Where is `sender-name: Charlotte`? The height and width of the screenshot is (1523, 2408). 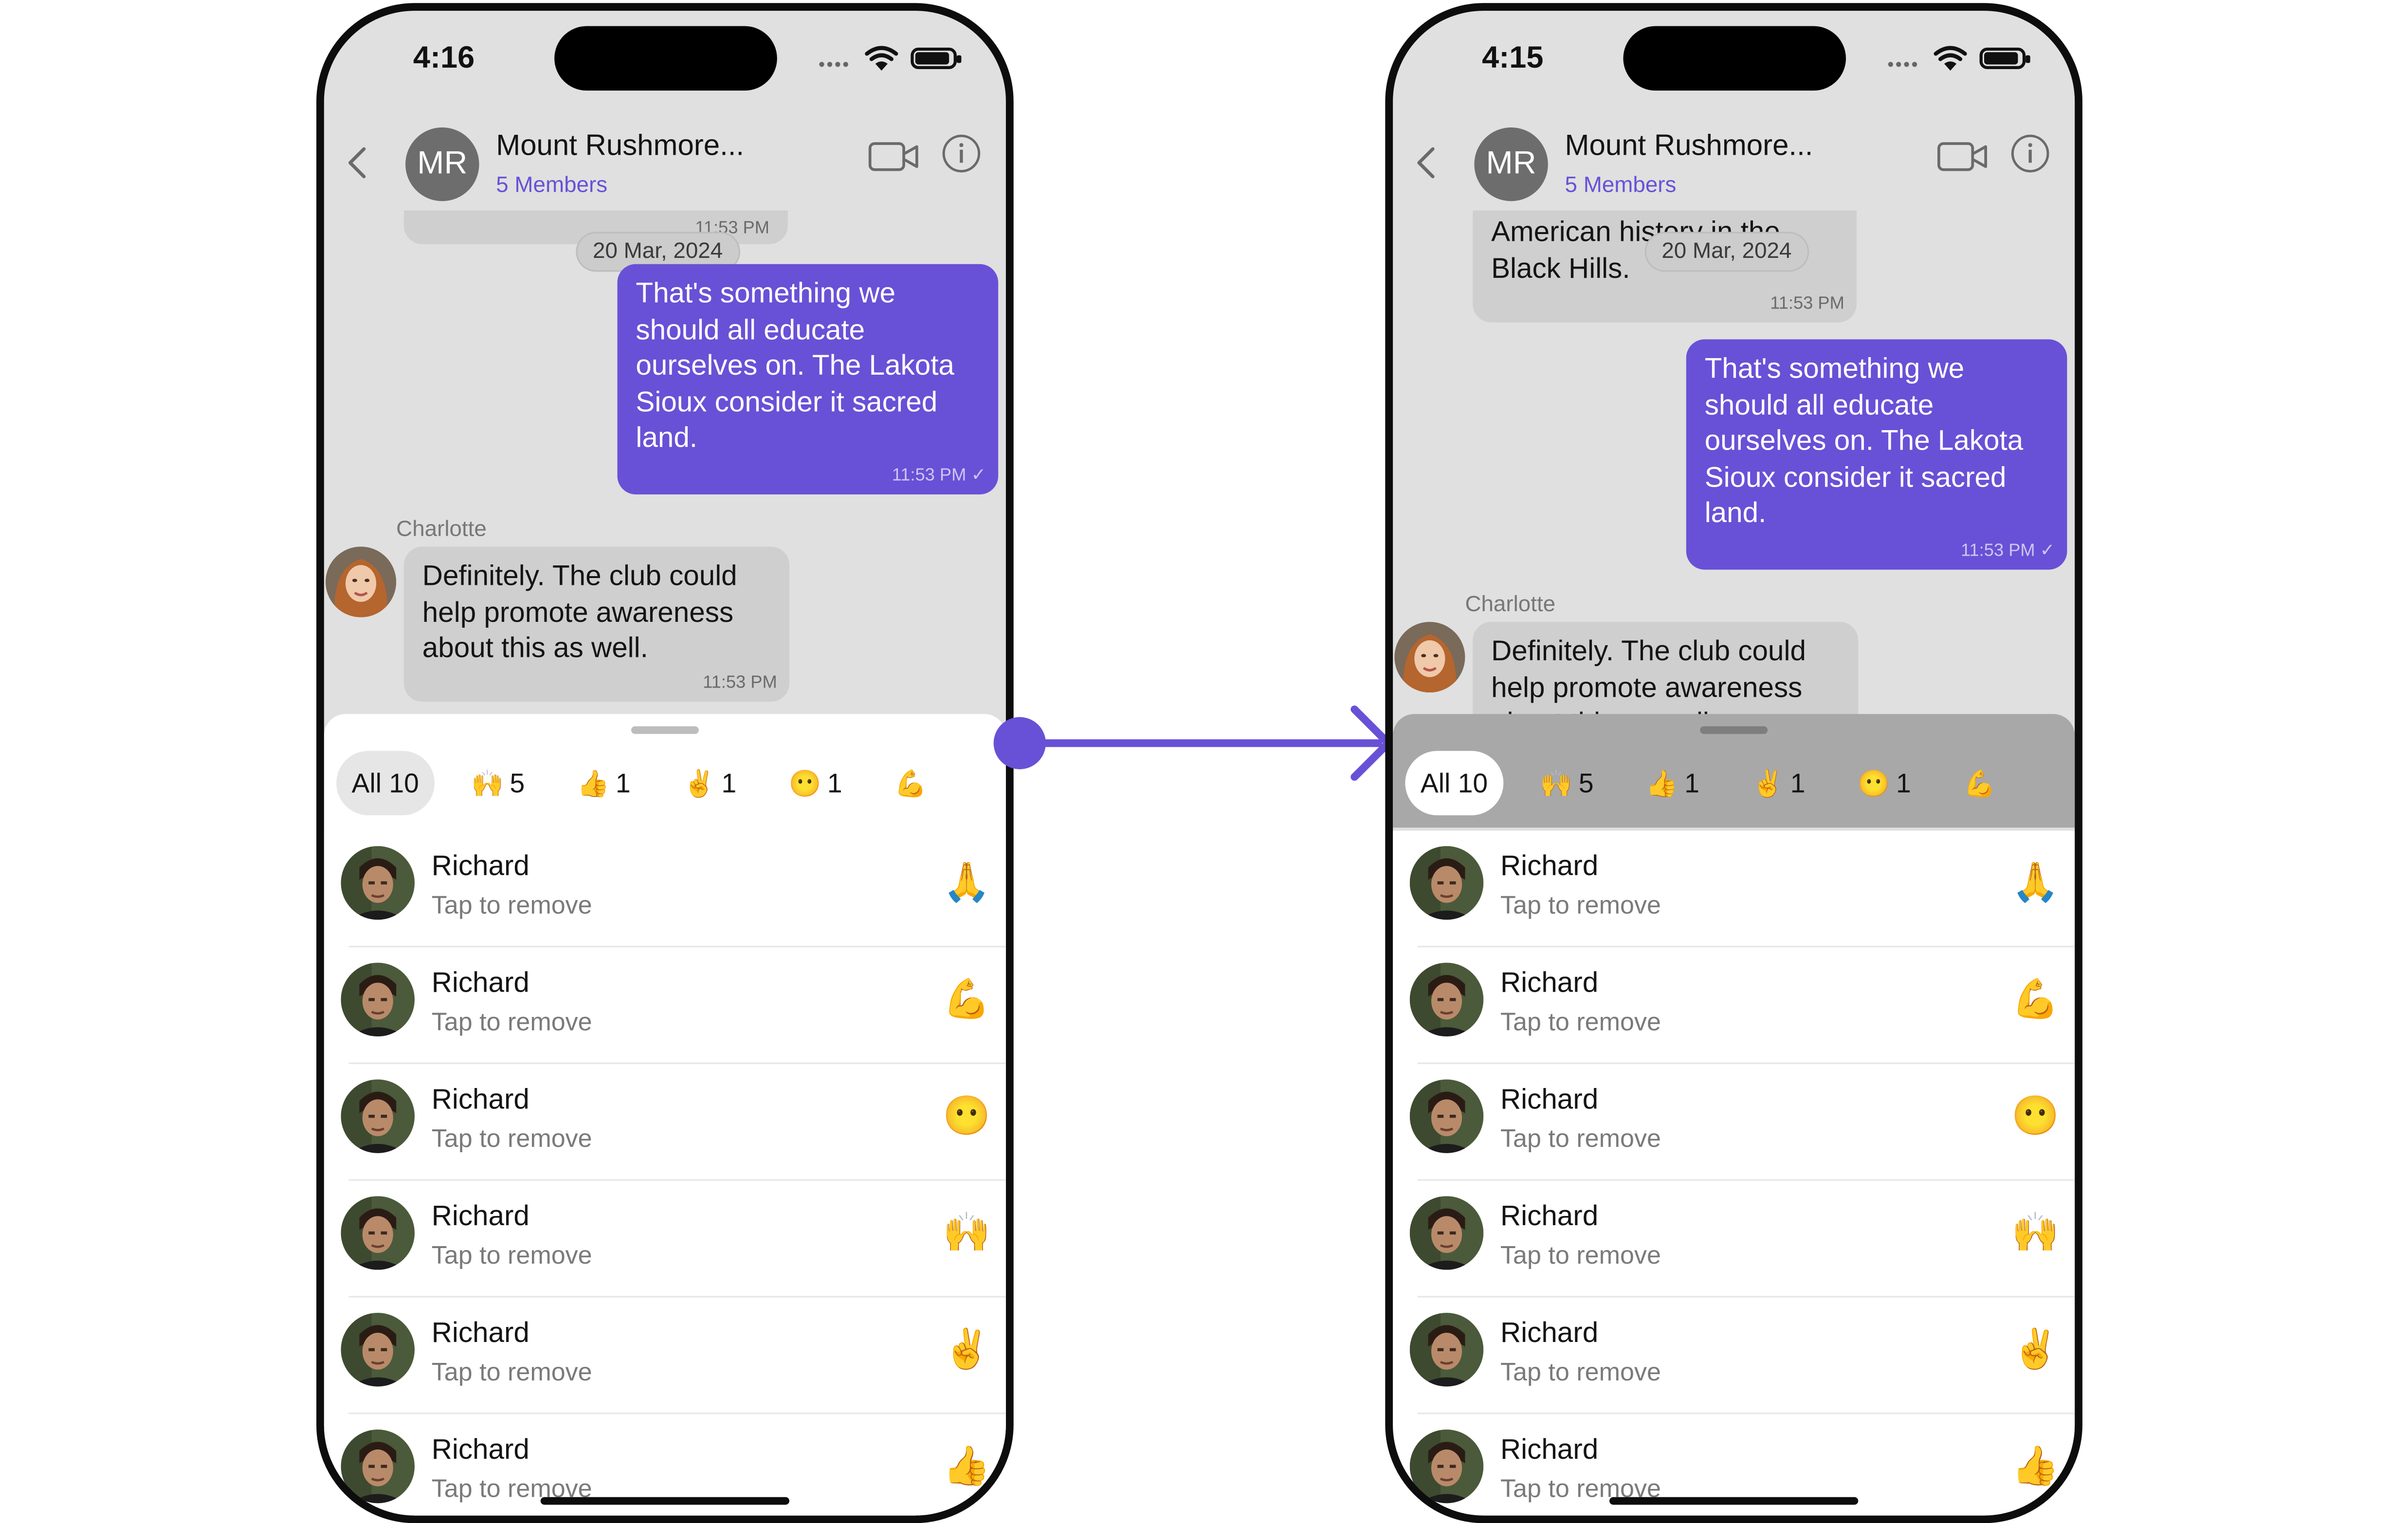 sender-name: Charlotte is located at coordinates (441, 529).